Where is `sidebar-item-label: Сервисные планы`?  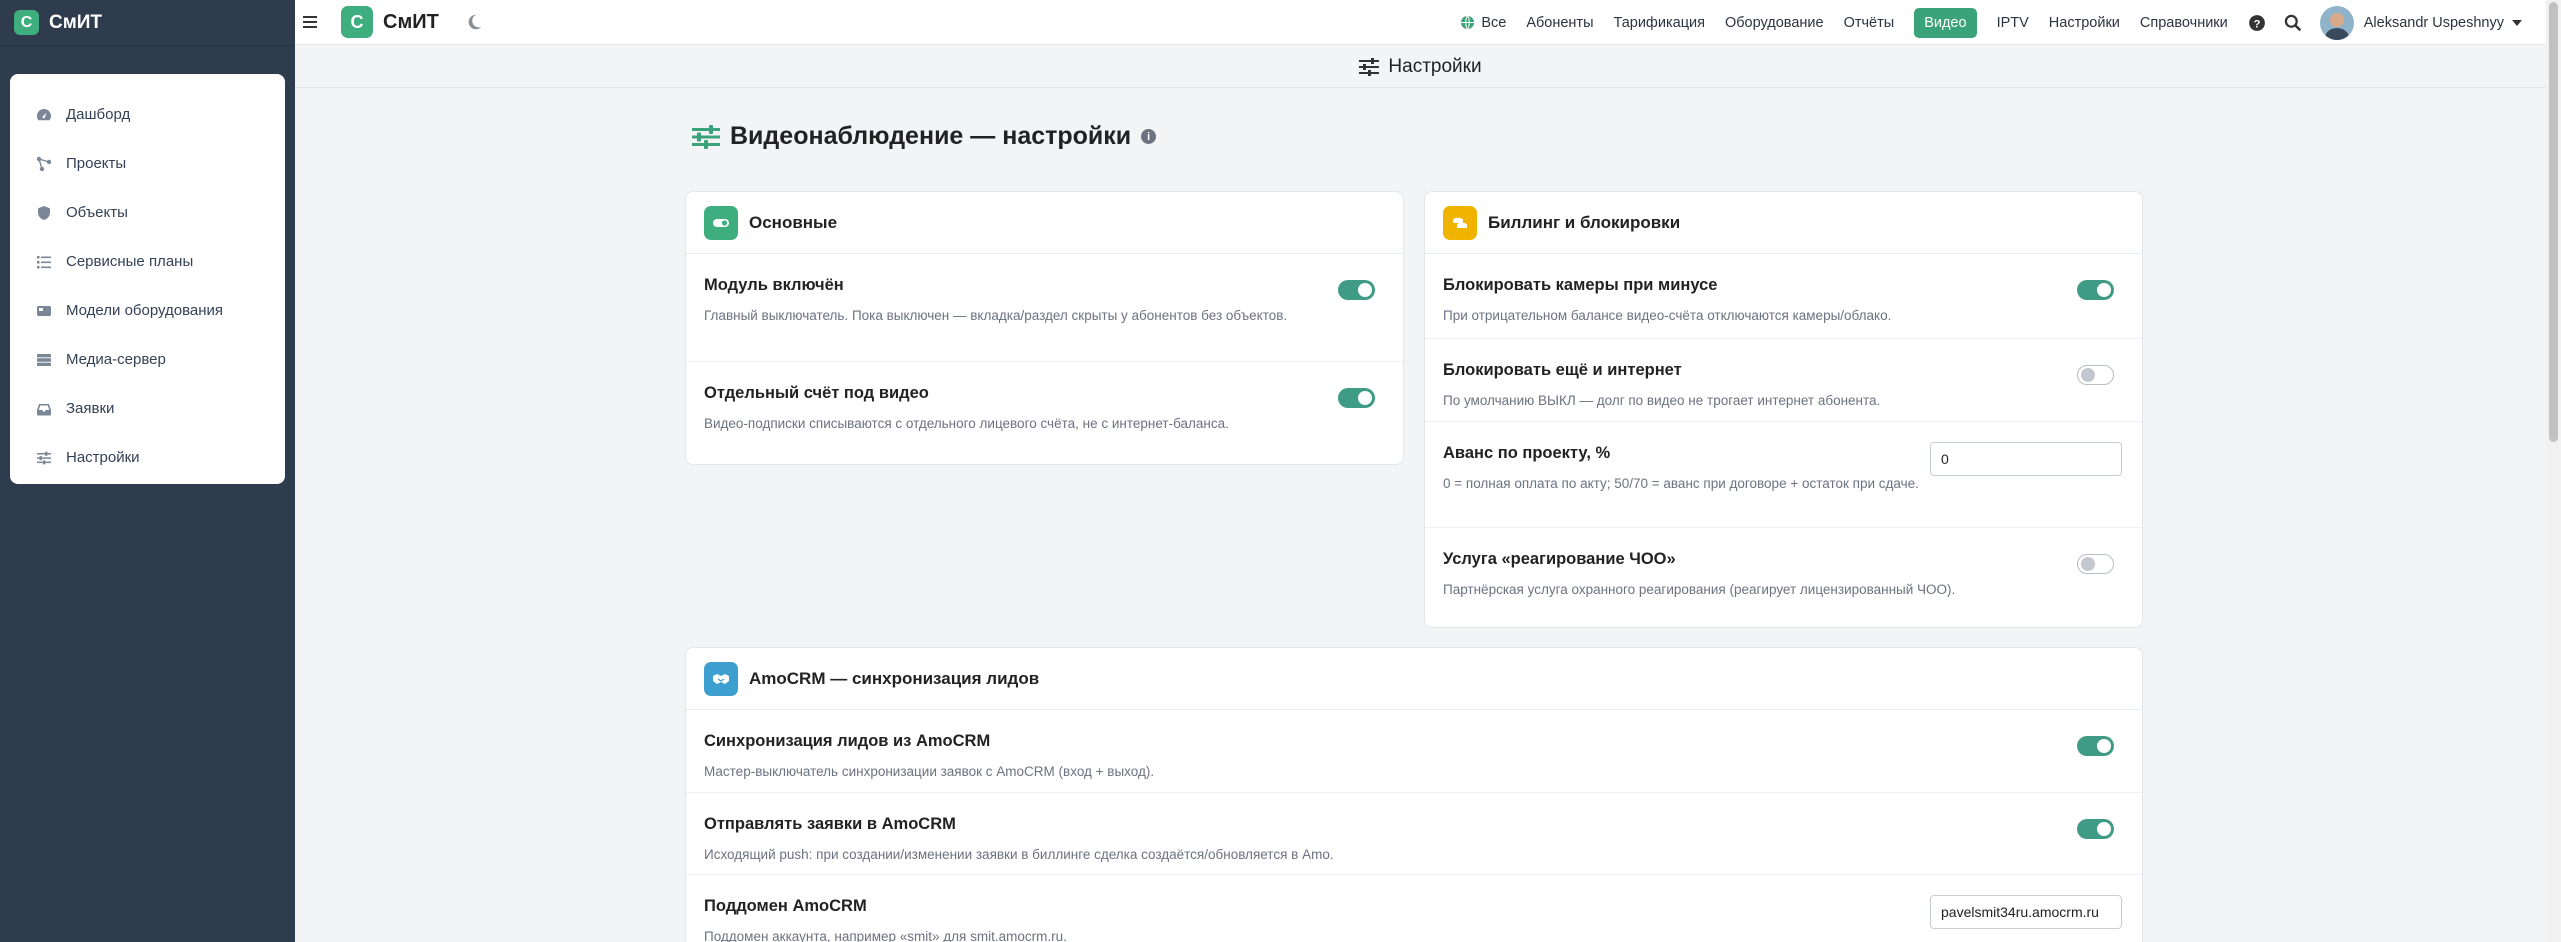 sidebar-item-label: Сервисные планы is located at coordinates (130, 261).